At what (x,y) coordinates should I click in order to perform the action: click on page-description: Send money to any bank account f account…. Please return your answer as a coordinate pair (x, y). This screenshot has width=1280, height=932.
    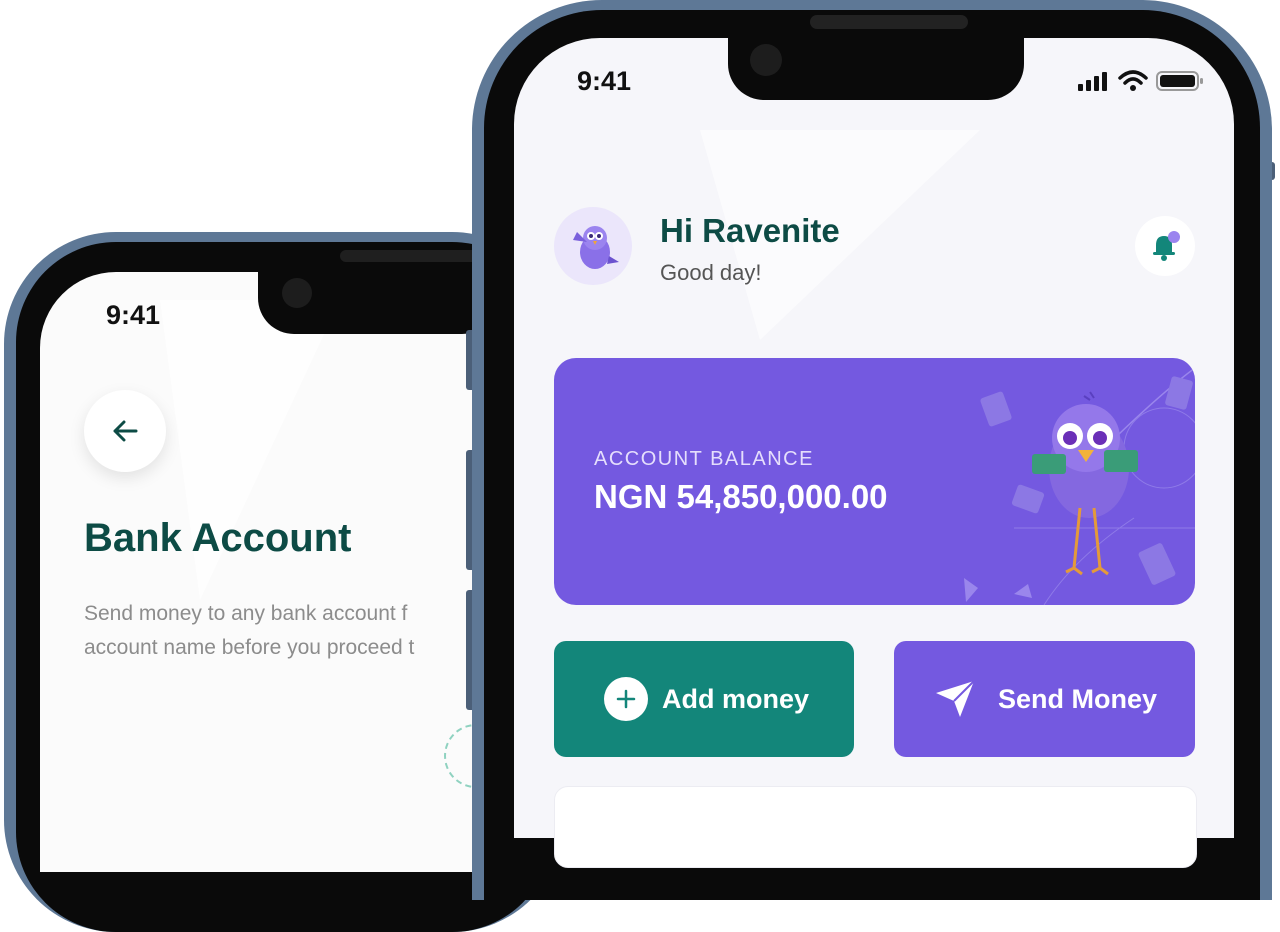
    Looking at the image, I should click on (279, 631).